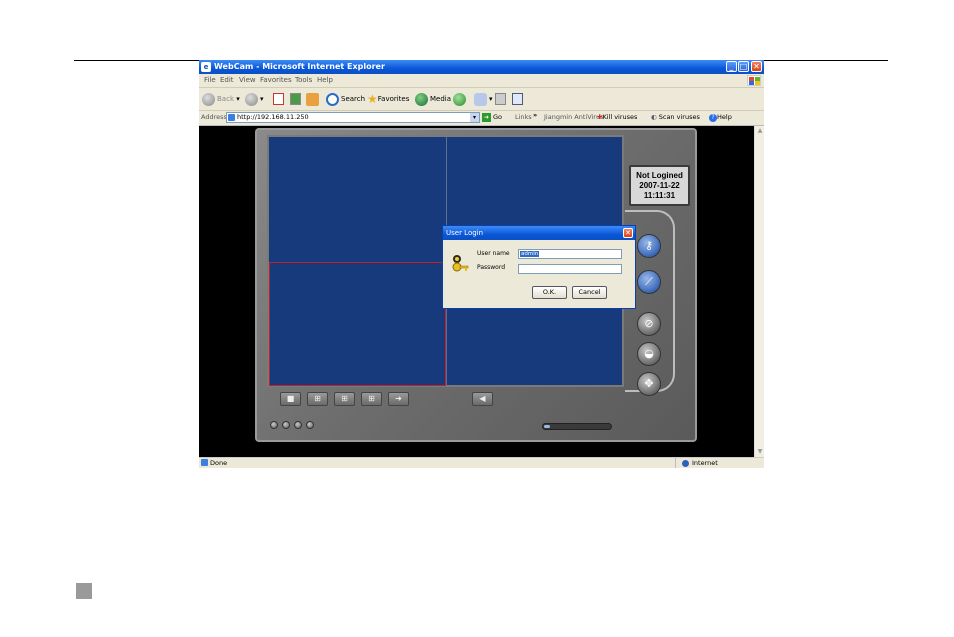 The width and height of the screenshot is (954, 637). Describe the element at coordinates (313, 99) in the screenshot. I see `home-button` at that location.